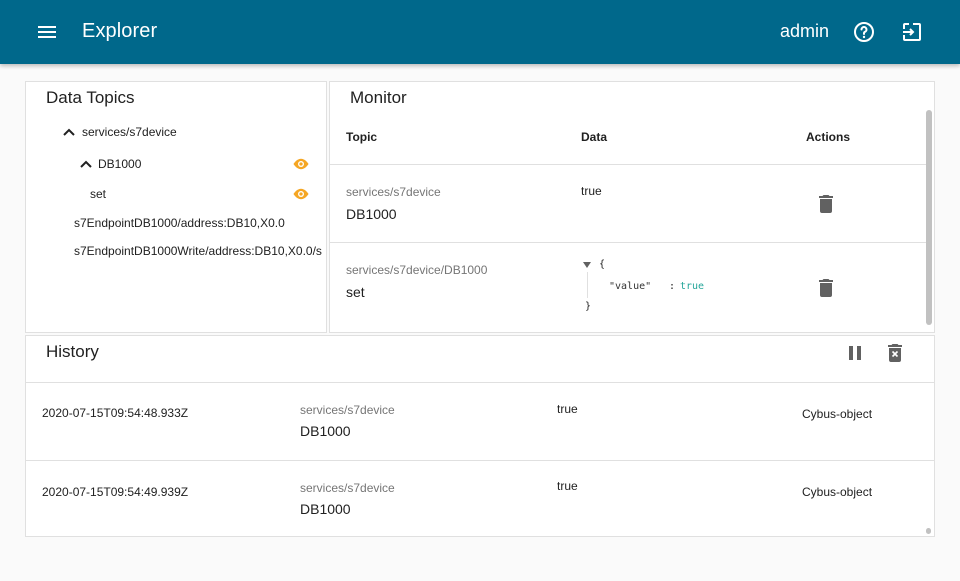 This screenshot has width=960, height=581. Describe the element at coordinates (98, 194) in the screenshot. I see `tree-item-label: set` at that location.